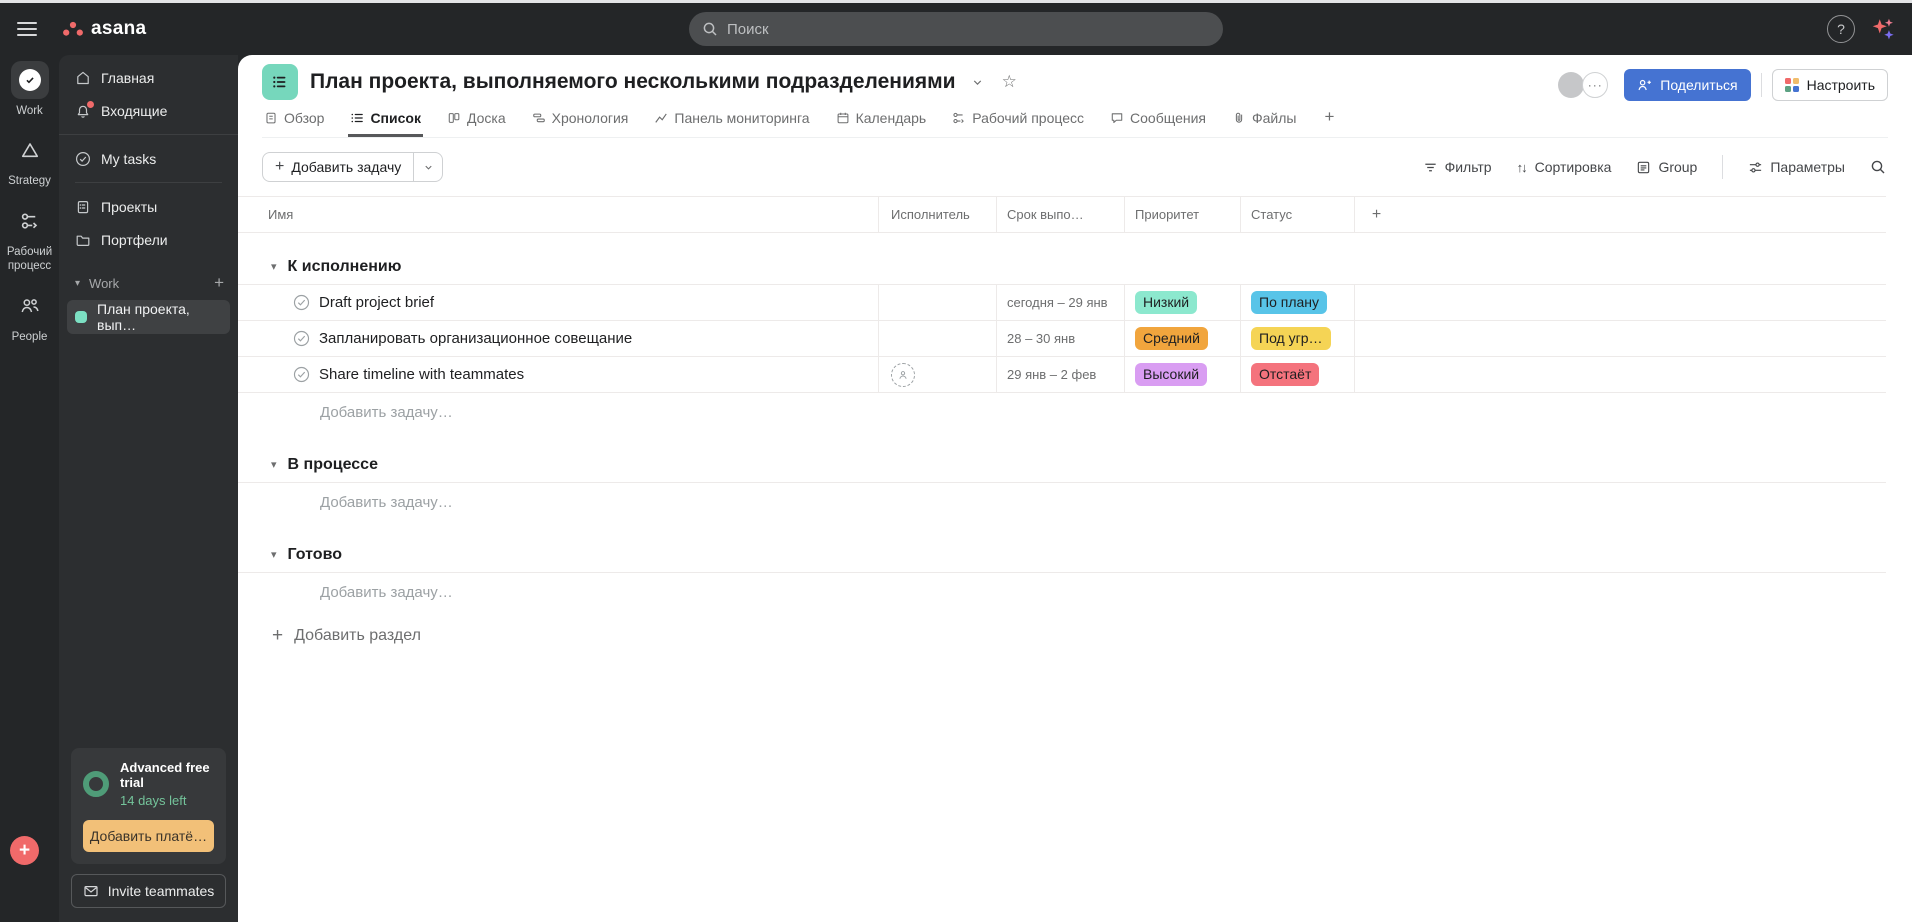 The width and height of the screenshot is (1912, 922). Describe the element at coordinates (345, 267) in the screenshot. I see `section-title: К исполнению` at that location.